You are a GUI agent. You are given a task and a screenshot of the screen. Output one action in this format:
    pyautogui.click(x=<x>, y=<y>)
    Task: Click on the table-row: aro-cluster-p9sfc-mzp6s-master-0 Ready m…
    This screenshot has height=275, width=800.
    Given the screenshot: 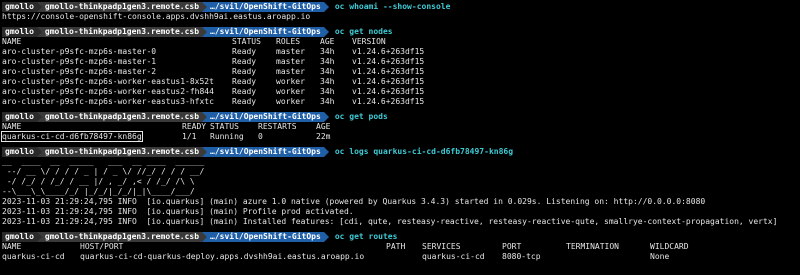 What is the action you would take?
    pyautogui.click(x=213, y=52)
    